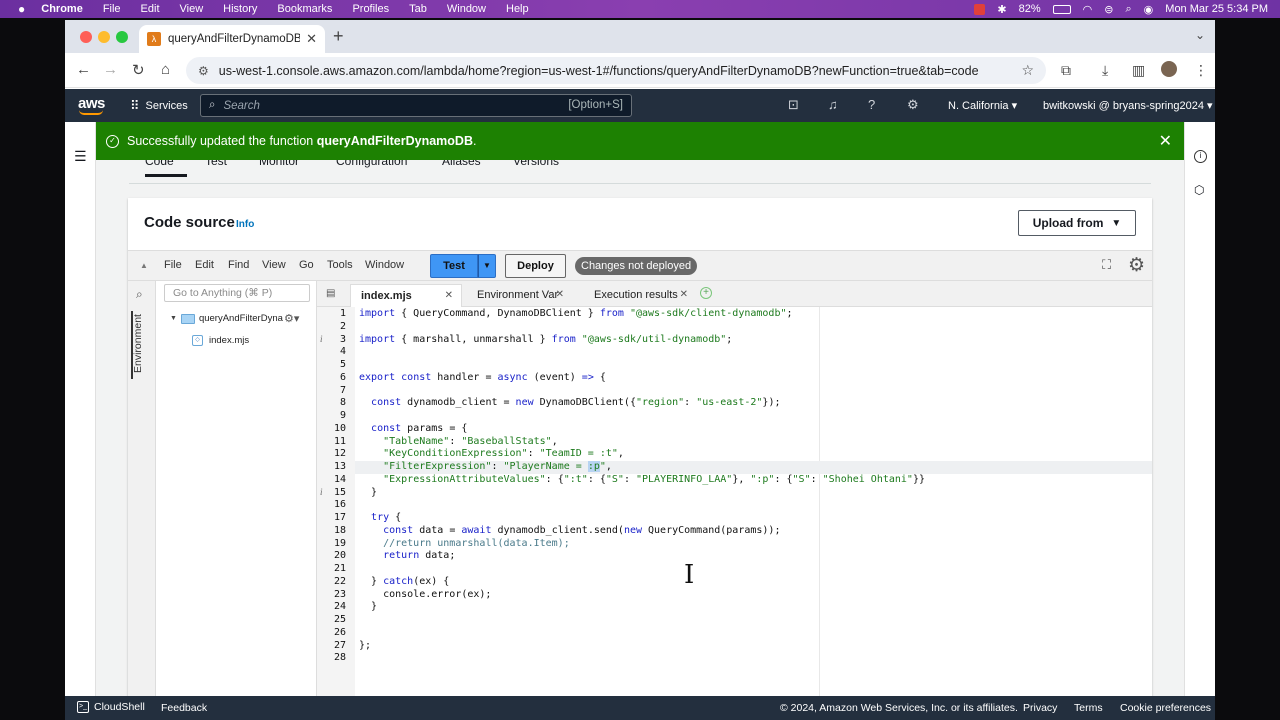  What do you see at coordinates (1200, 156) in the screenshot?
I see `info-panel-icon: i` at bounding box center [1200, 156].